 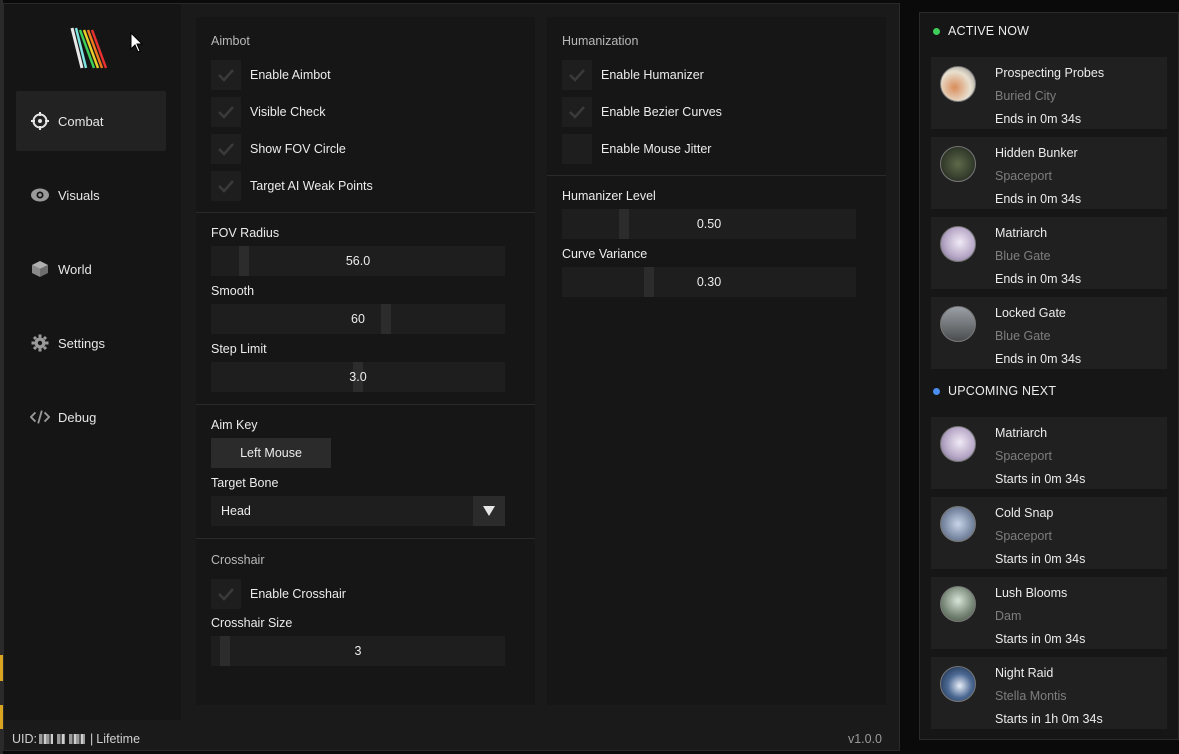 I want to click on fov-radius-slider: 56.0, so click(x=358, y=261).